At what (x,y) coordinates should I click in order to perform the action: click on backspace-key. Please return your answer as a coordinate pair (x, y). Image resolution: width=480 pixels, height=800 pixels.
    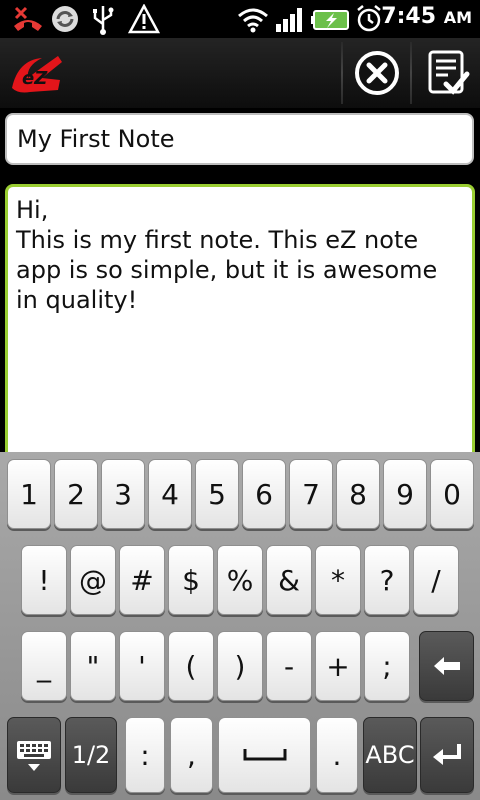
    Looking at the image, I should click on (446, 666).